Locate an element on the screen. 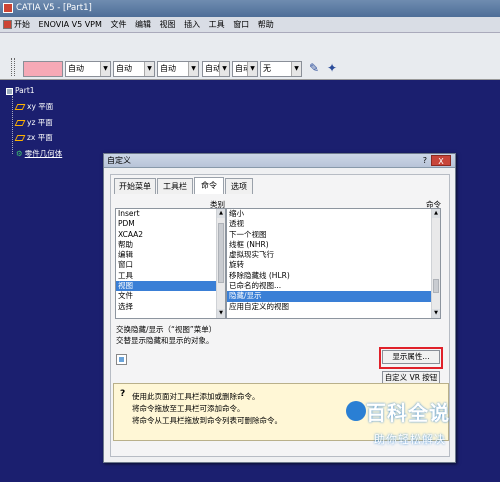 This screenshot has width=500, height=482. tree-item-xy-plane: xy 平面 is located at coordinates (33, 106).